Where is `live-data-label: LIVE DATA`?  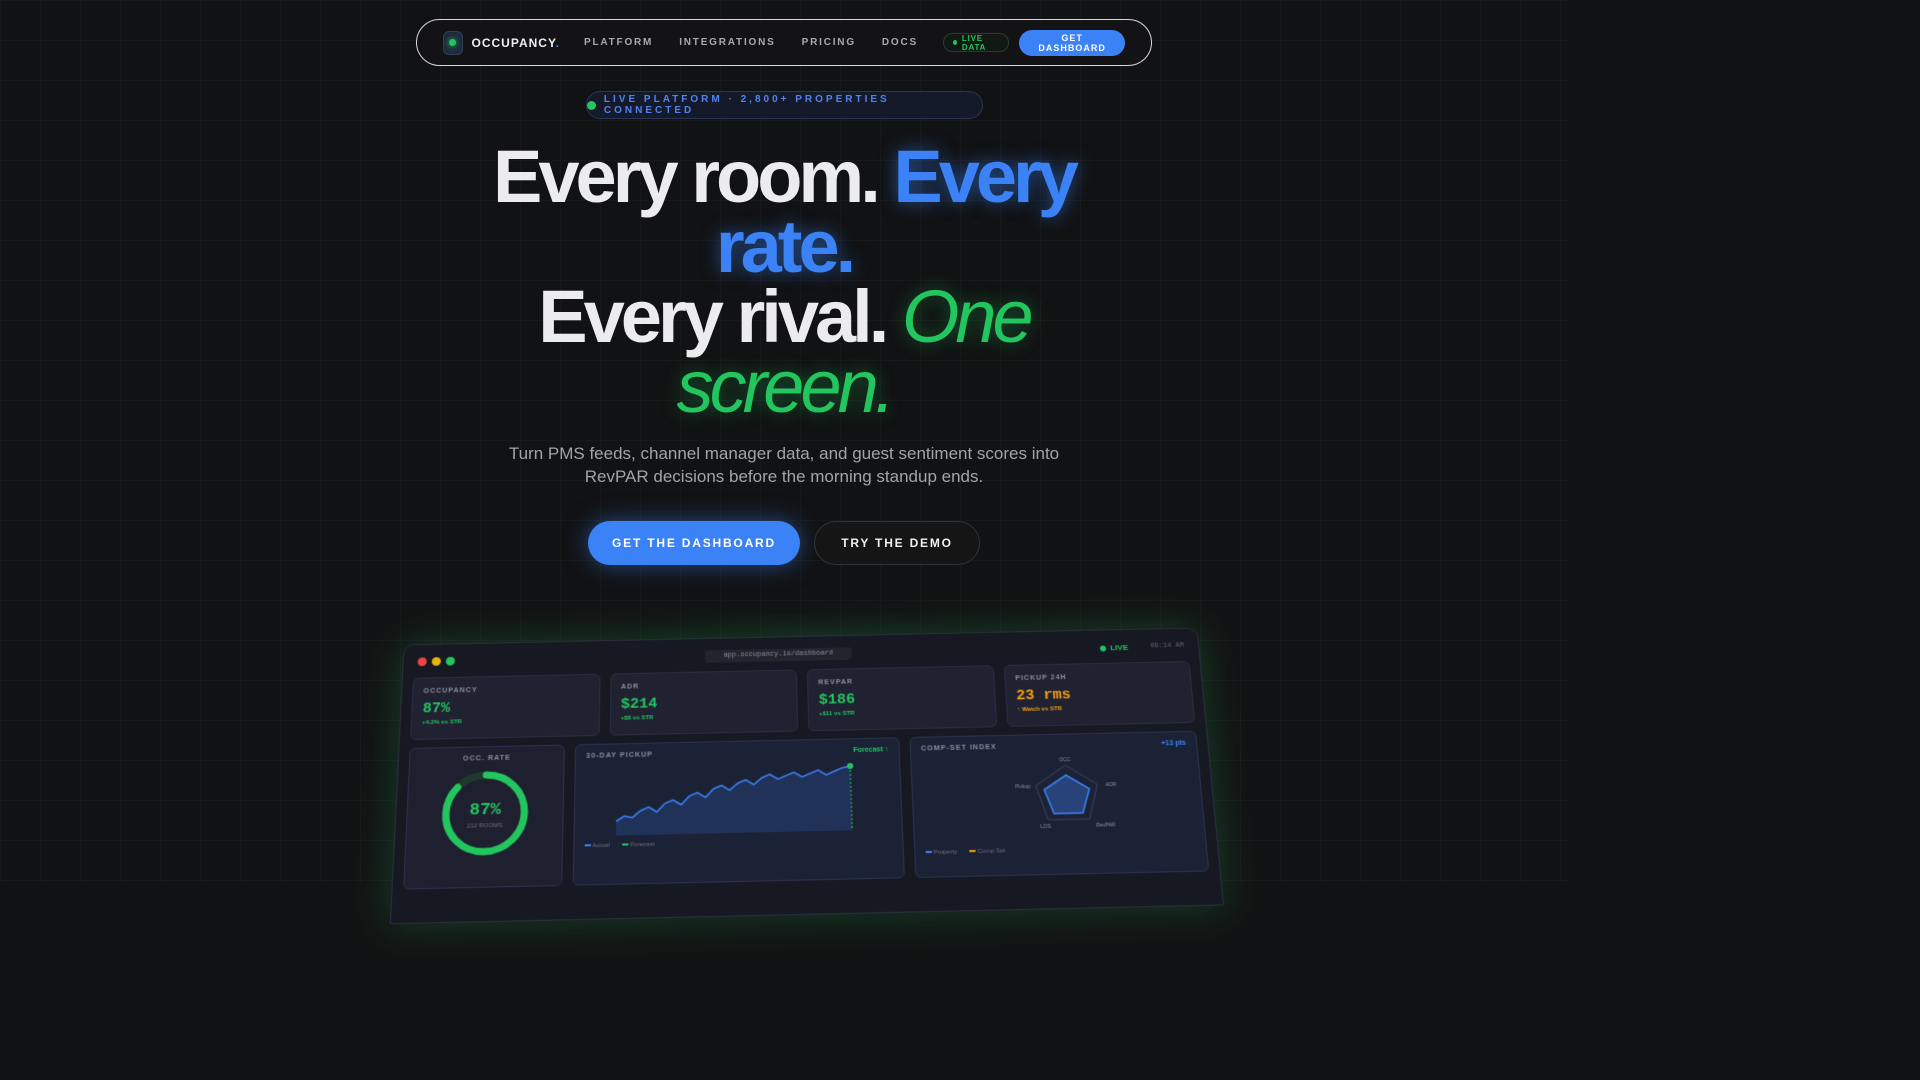
live-data-label: LIVE DATA is located at coordinates (974, 42).